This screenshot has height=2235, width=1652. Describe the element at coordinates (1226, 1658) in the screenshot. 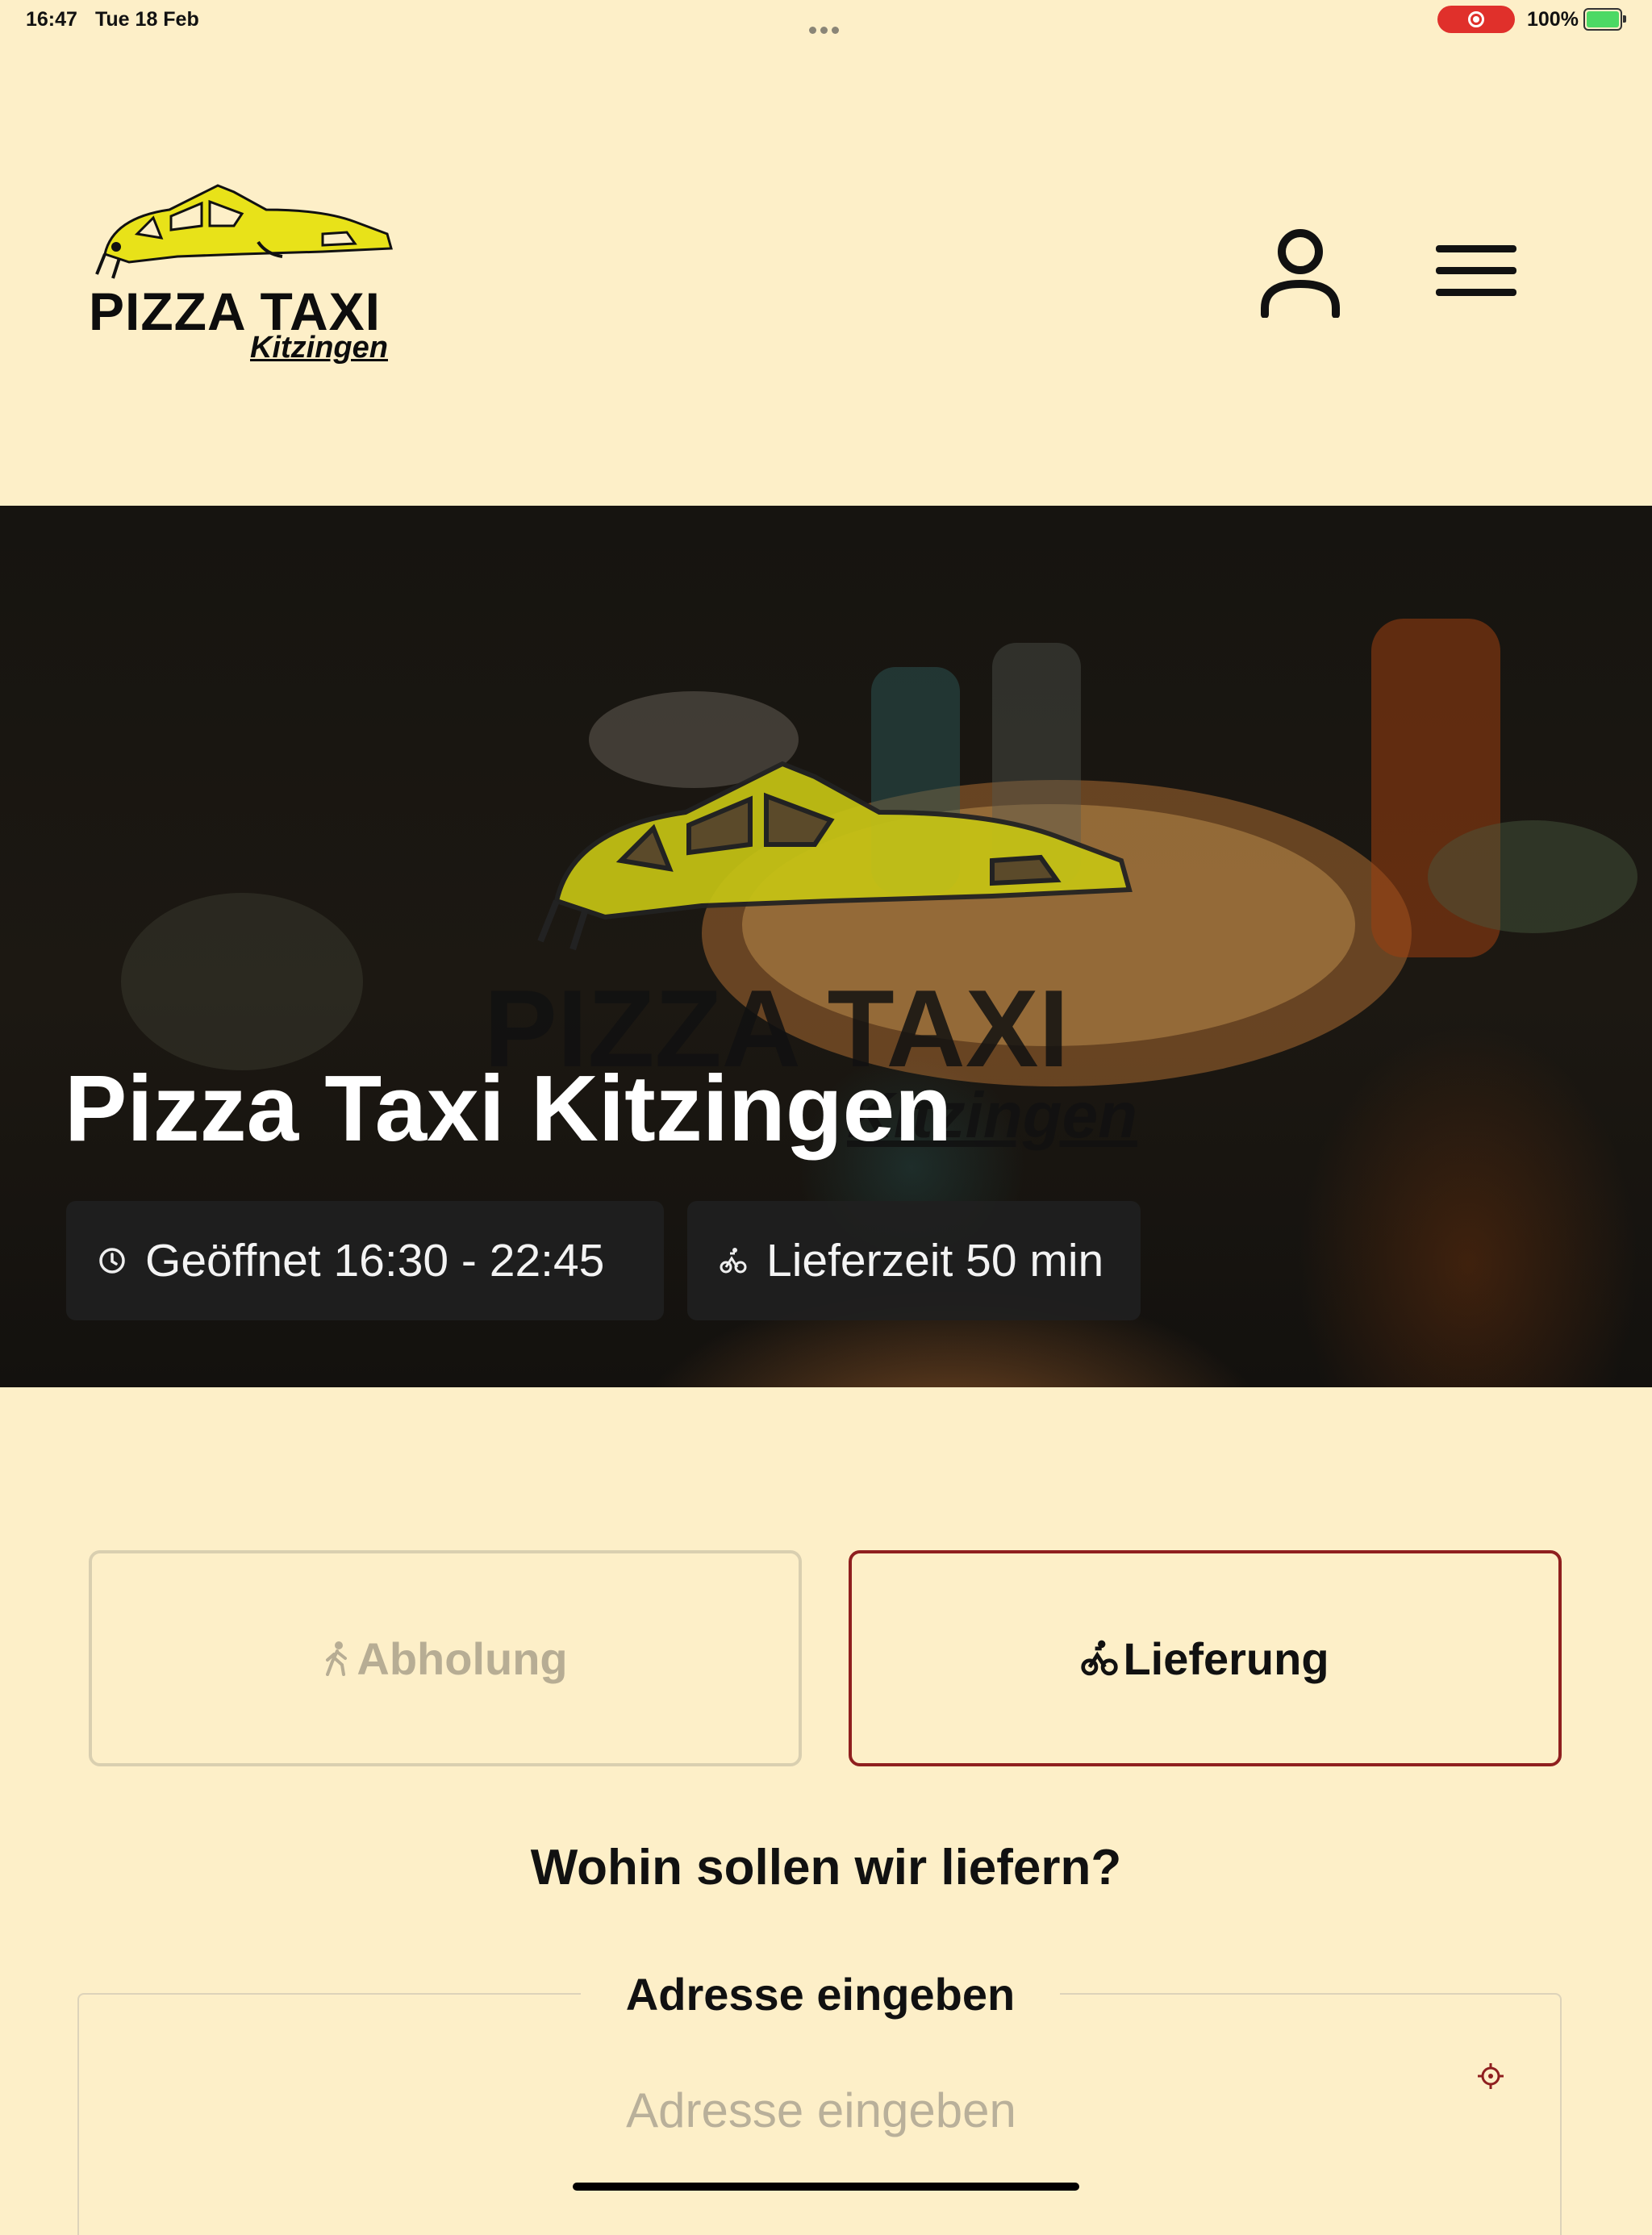

I see `delivery-label: Lieferung` at that location.